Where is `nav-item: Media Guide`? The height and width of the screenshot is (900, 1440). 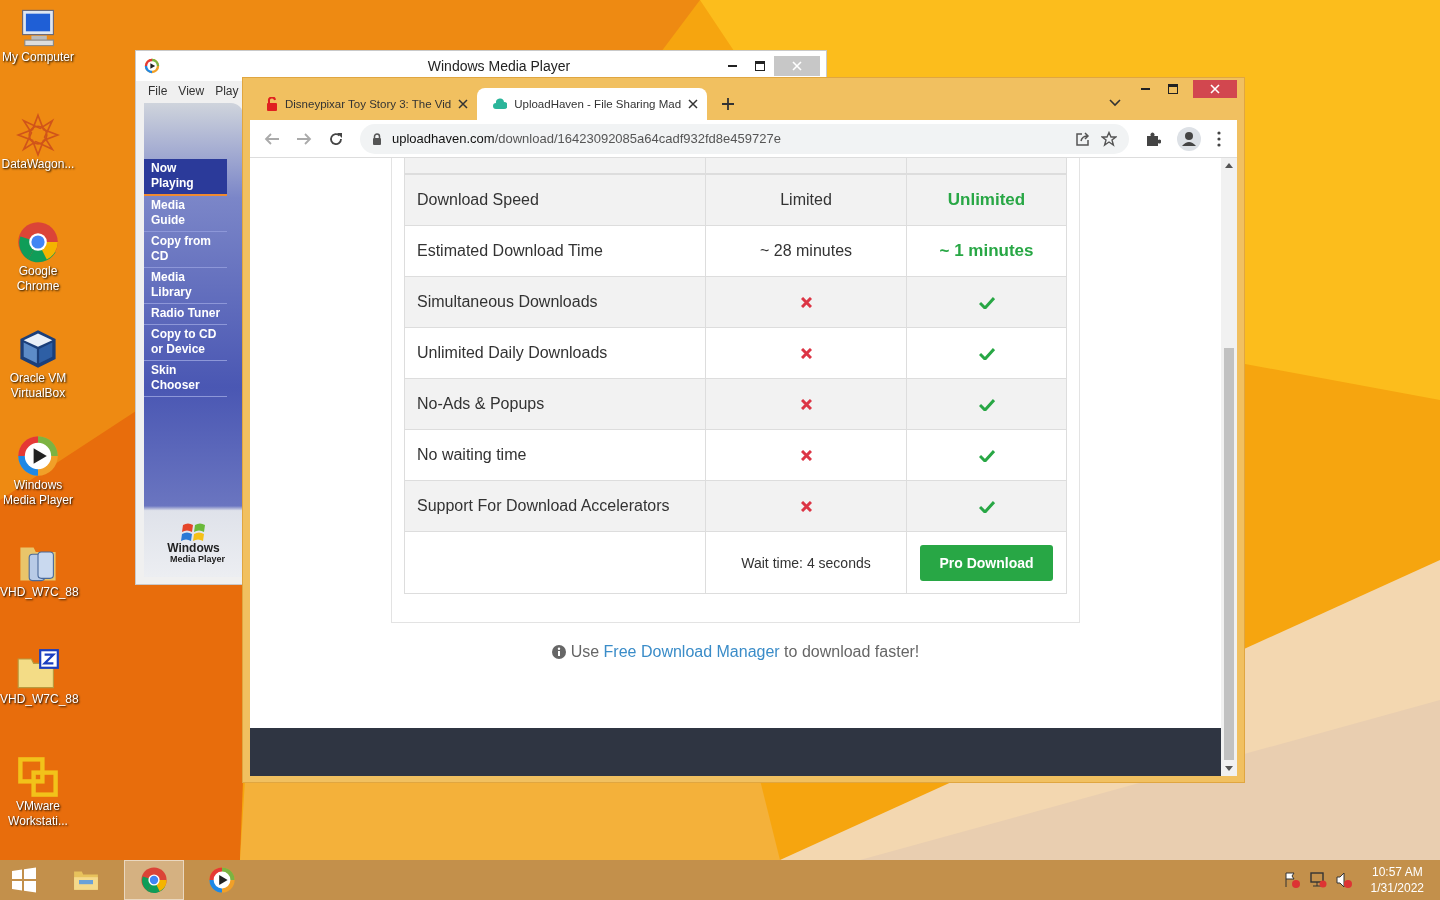
nav-item: Media Guide is located at coordinates (185, 214).